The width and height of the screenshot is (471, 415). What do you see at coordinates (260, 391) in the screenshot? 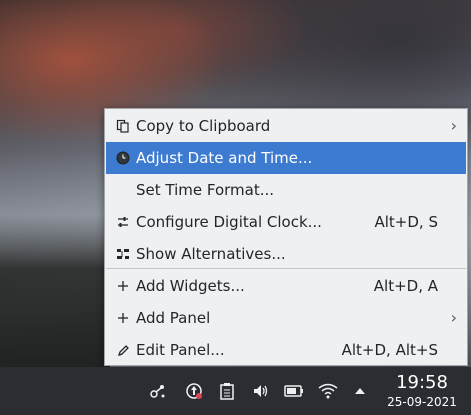
I see `volume-icon` at bounding box center [260, 391].